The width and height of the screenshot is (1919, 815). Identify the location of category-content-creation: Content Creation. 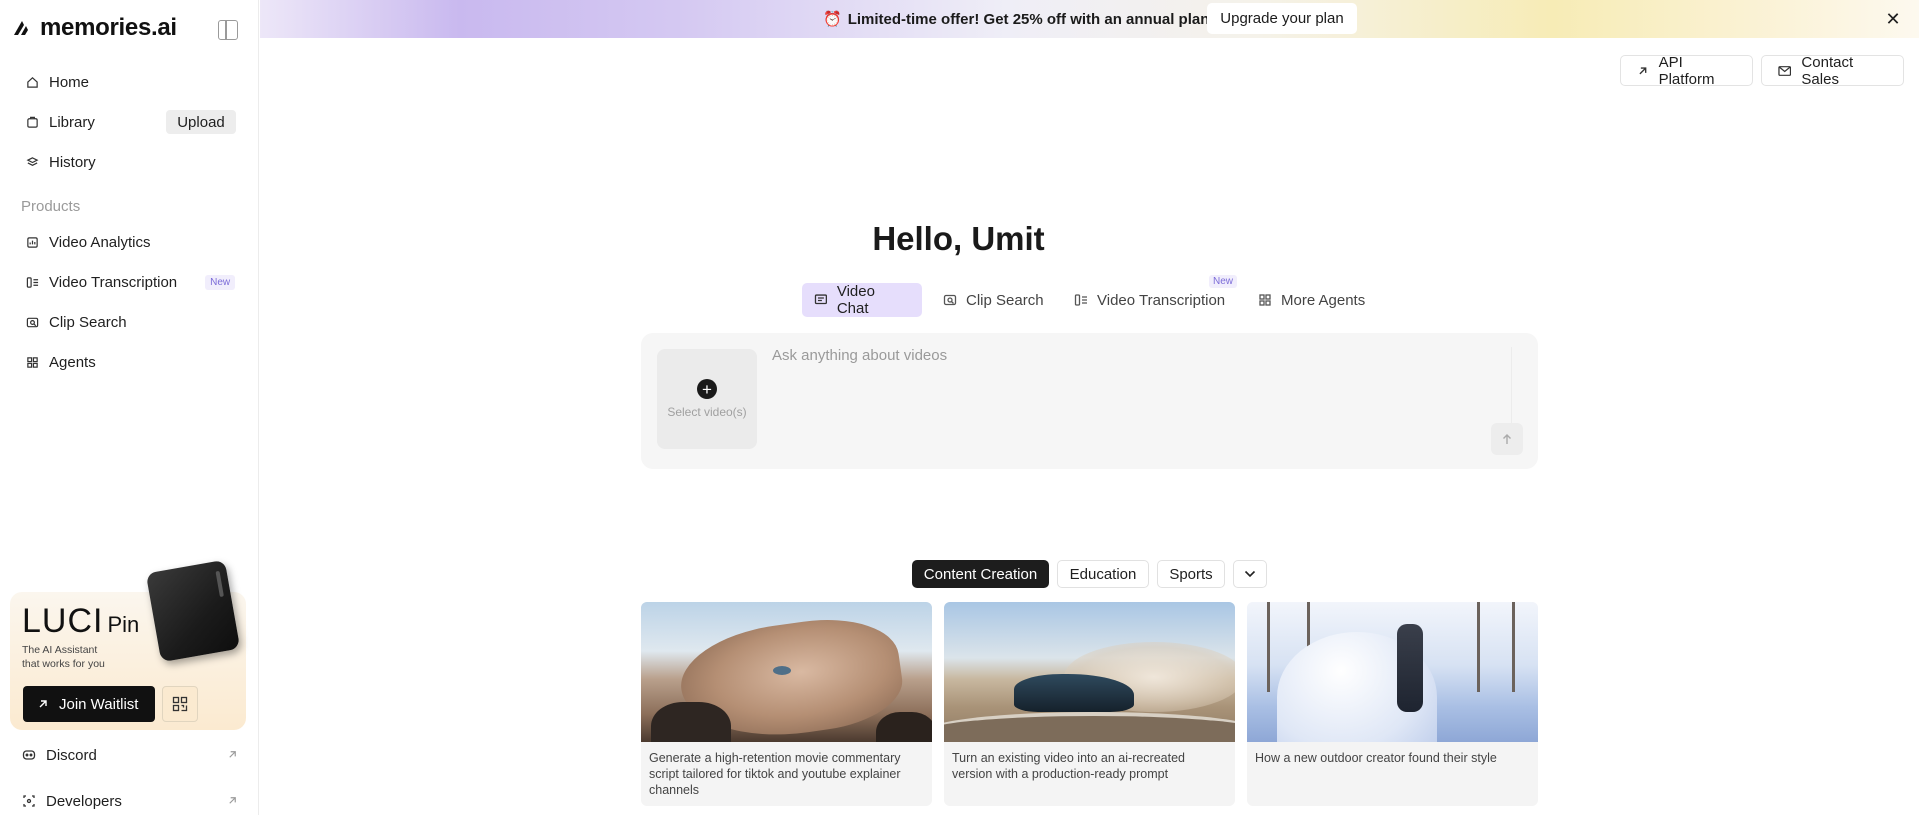
(980, 574).